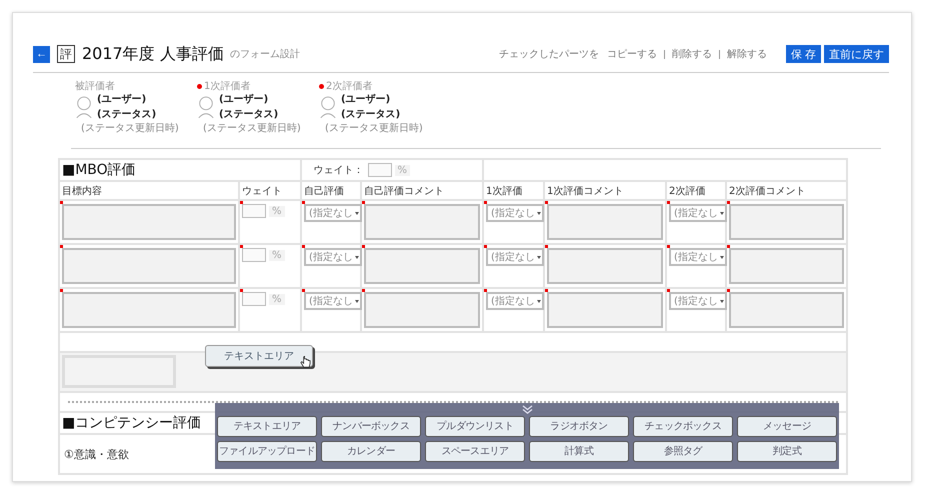 The width and height of the screenshot is (925, 492). What do you see at coordinates (527, 409) in the screenshot?
I see `collapse-chevron-icon` at bounding box center [527, 409].